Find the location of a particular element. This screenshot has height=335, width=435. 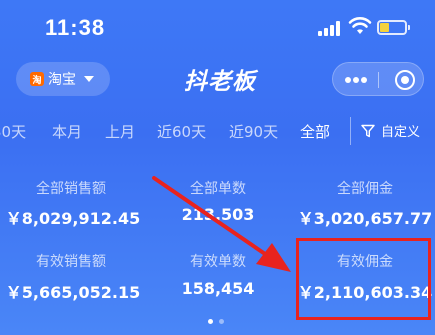

tabs-divider is located at coordinates (350, 131).